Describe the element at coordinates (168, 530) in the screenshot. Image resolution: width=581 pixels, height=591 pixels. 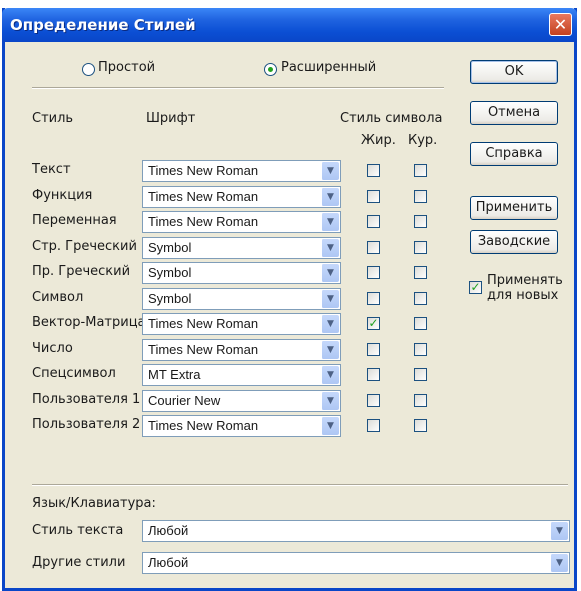
I see `text-style-value: Любой` at that location.